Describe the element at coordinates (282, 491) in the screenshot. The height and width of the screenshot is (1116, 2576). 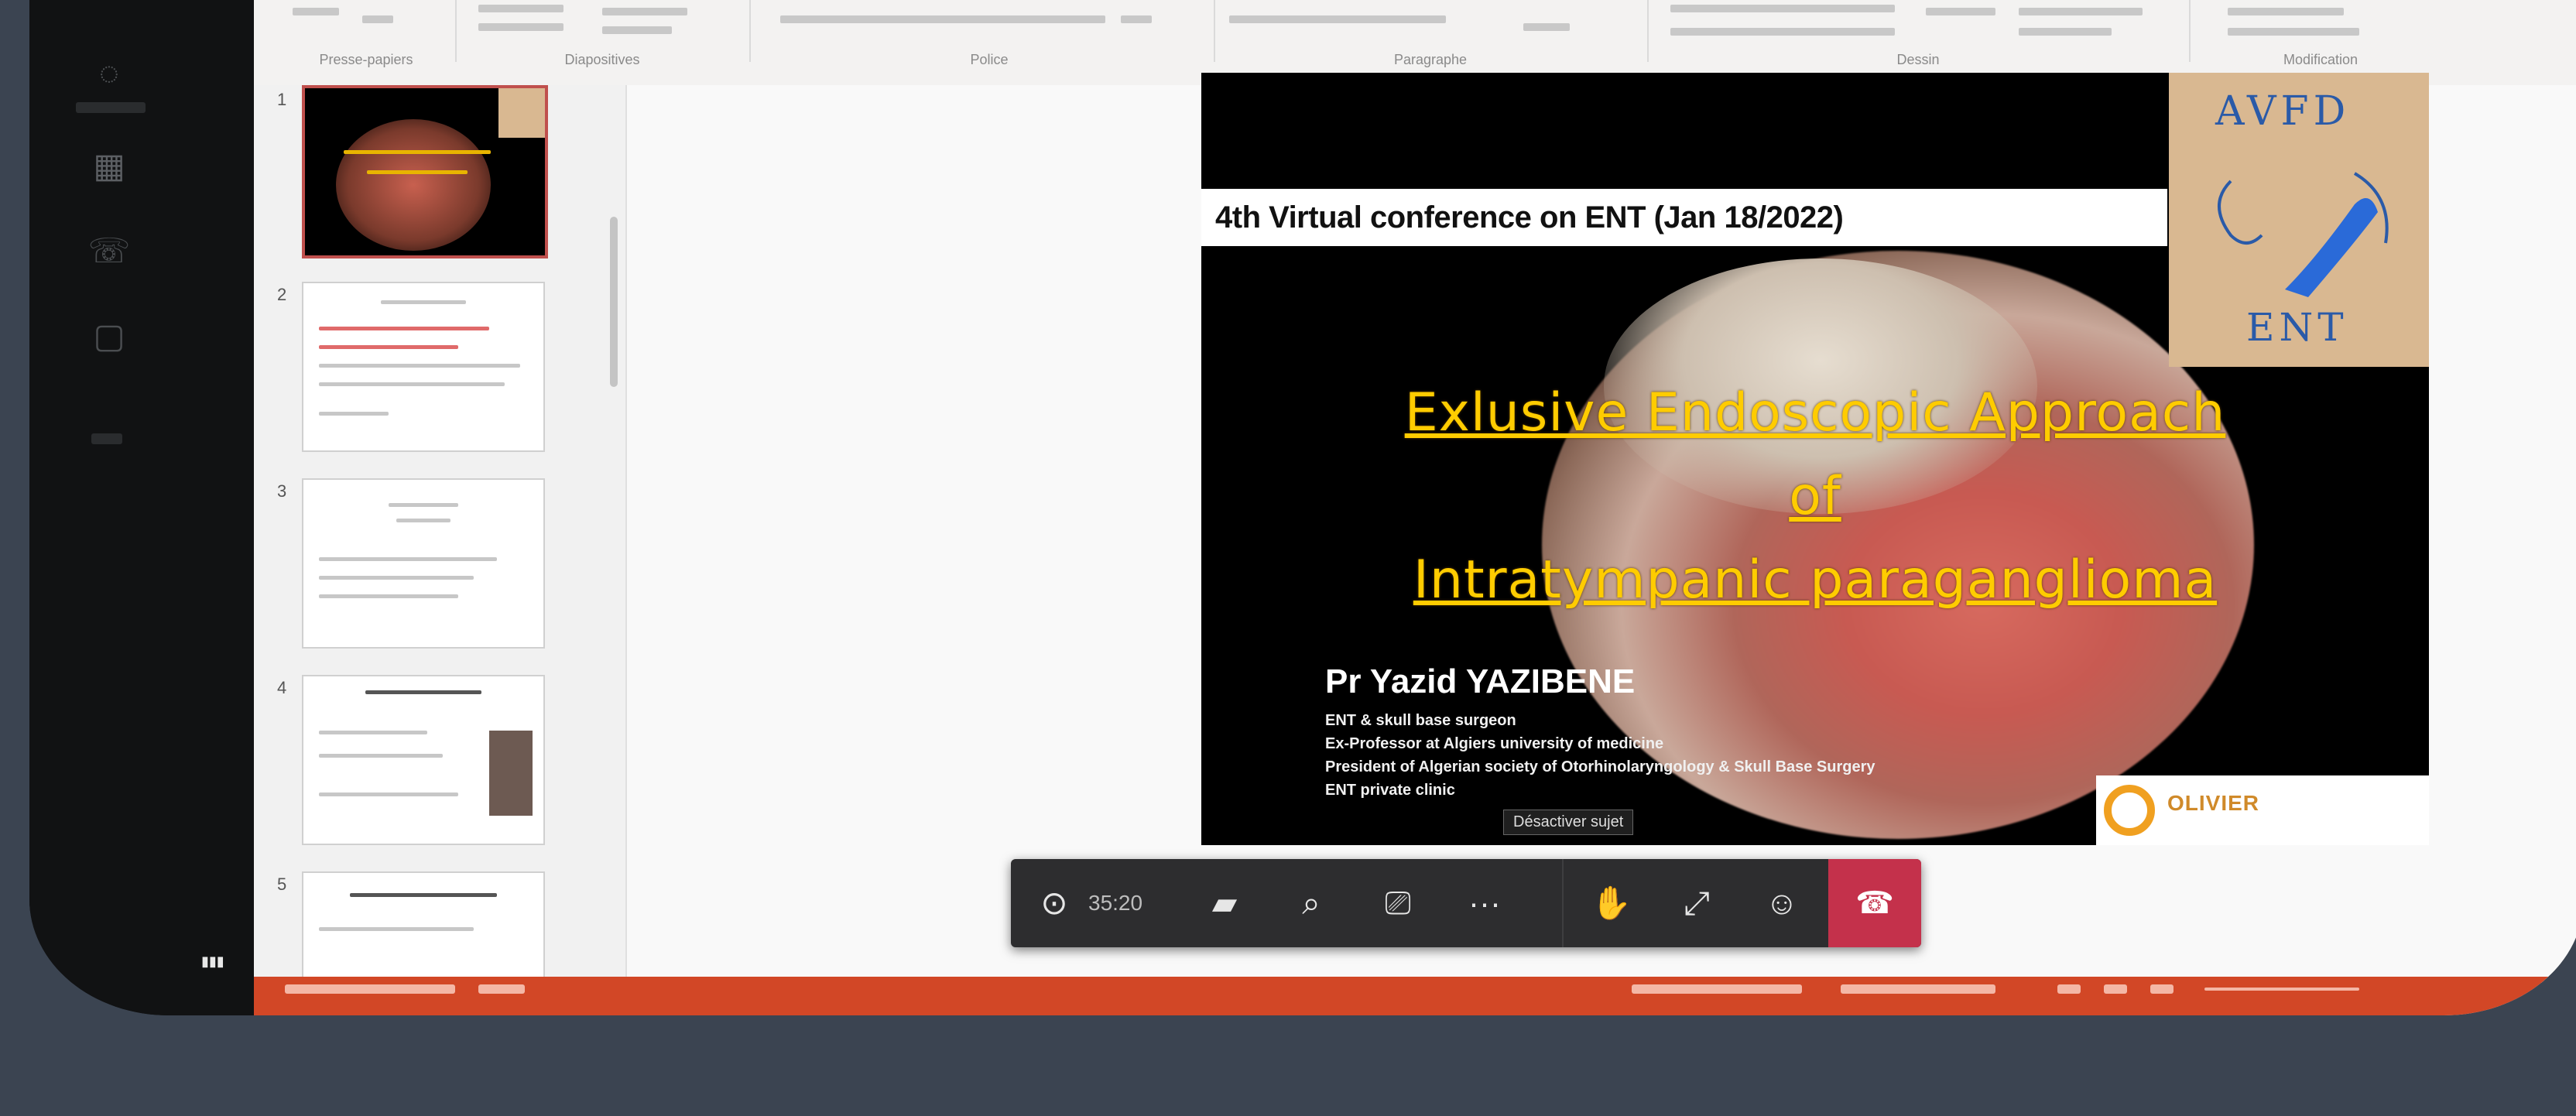
I see `thumbnail-number: 3` at that location.